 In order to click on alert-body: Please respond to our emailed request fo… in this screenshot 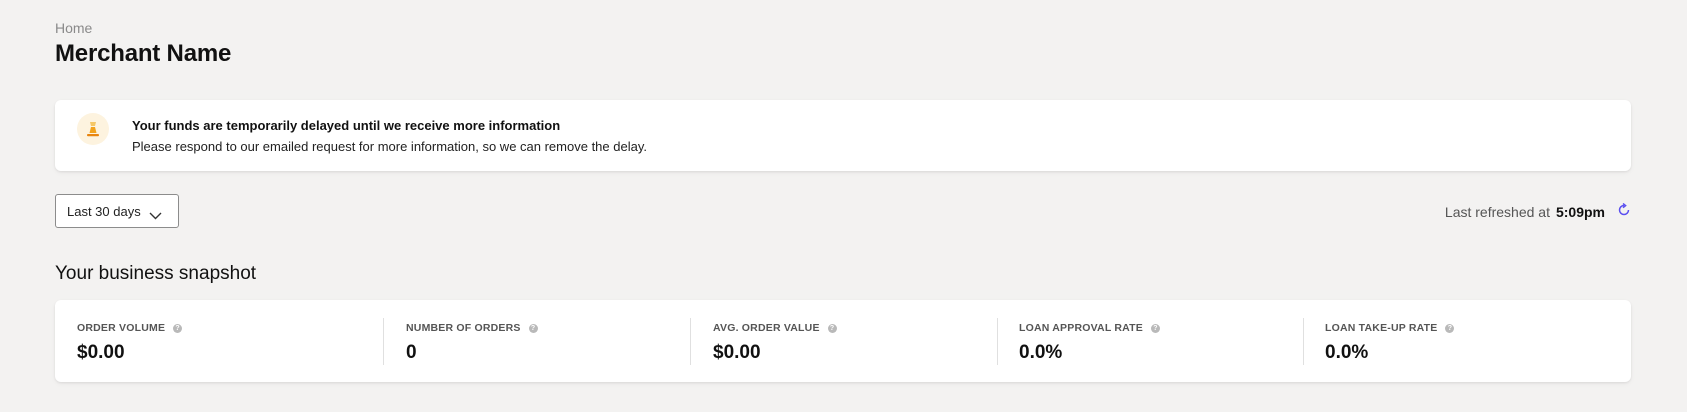, I will do `click(389, 146)`.